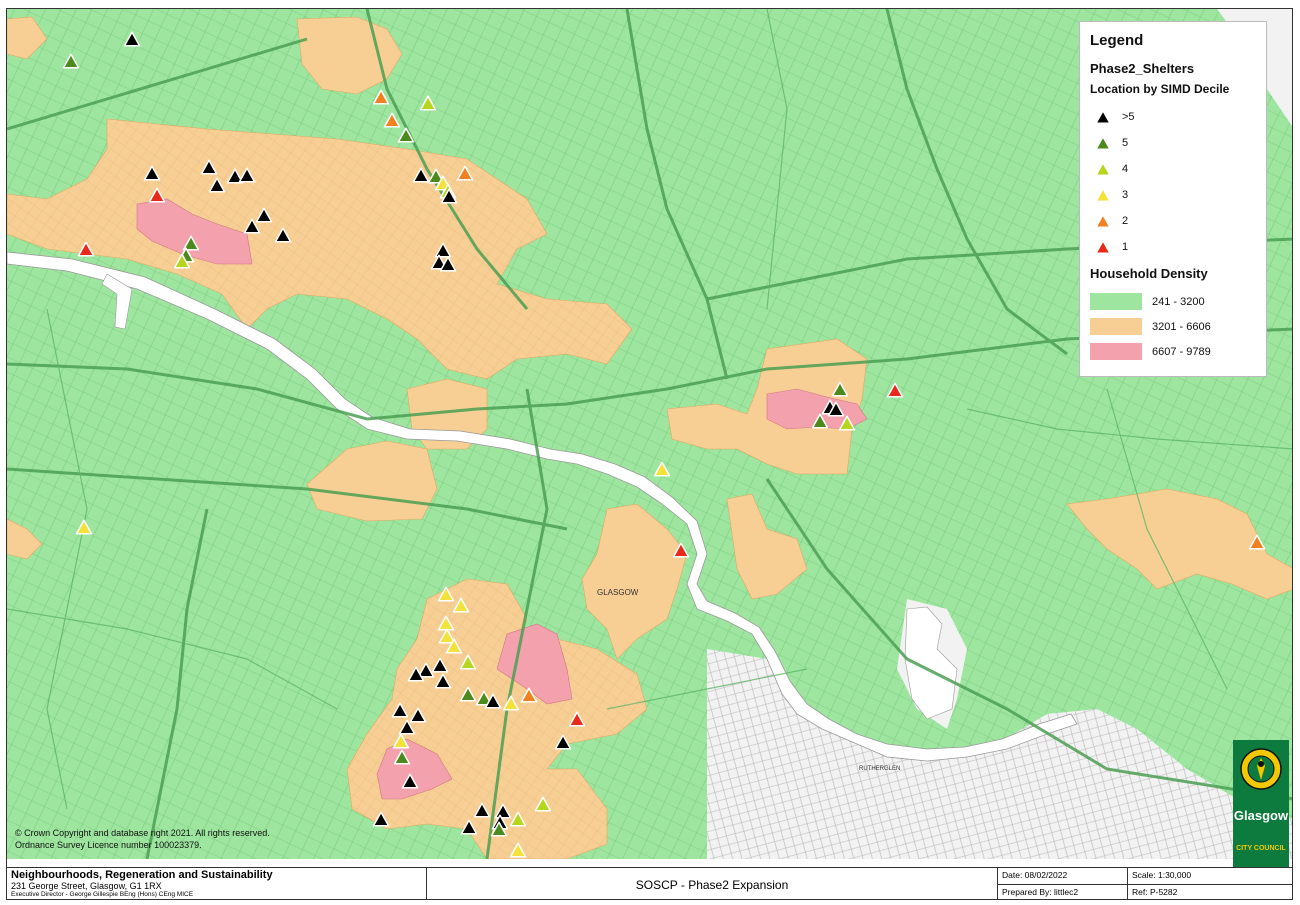 Image resolution: width=1300 pixels, height=905 pixels. What do you see at coordinates (1261, 815) in the screenshot?
I see `logo-name: Glasgow` at bounding box center [1261, 815].